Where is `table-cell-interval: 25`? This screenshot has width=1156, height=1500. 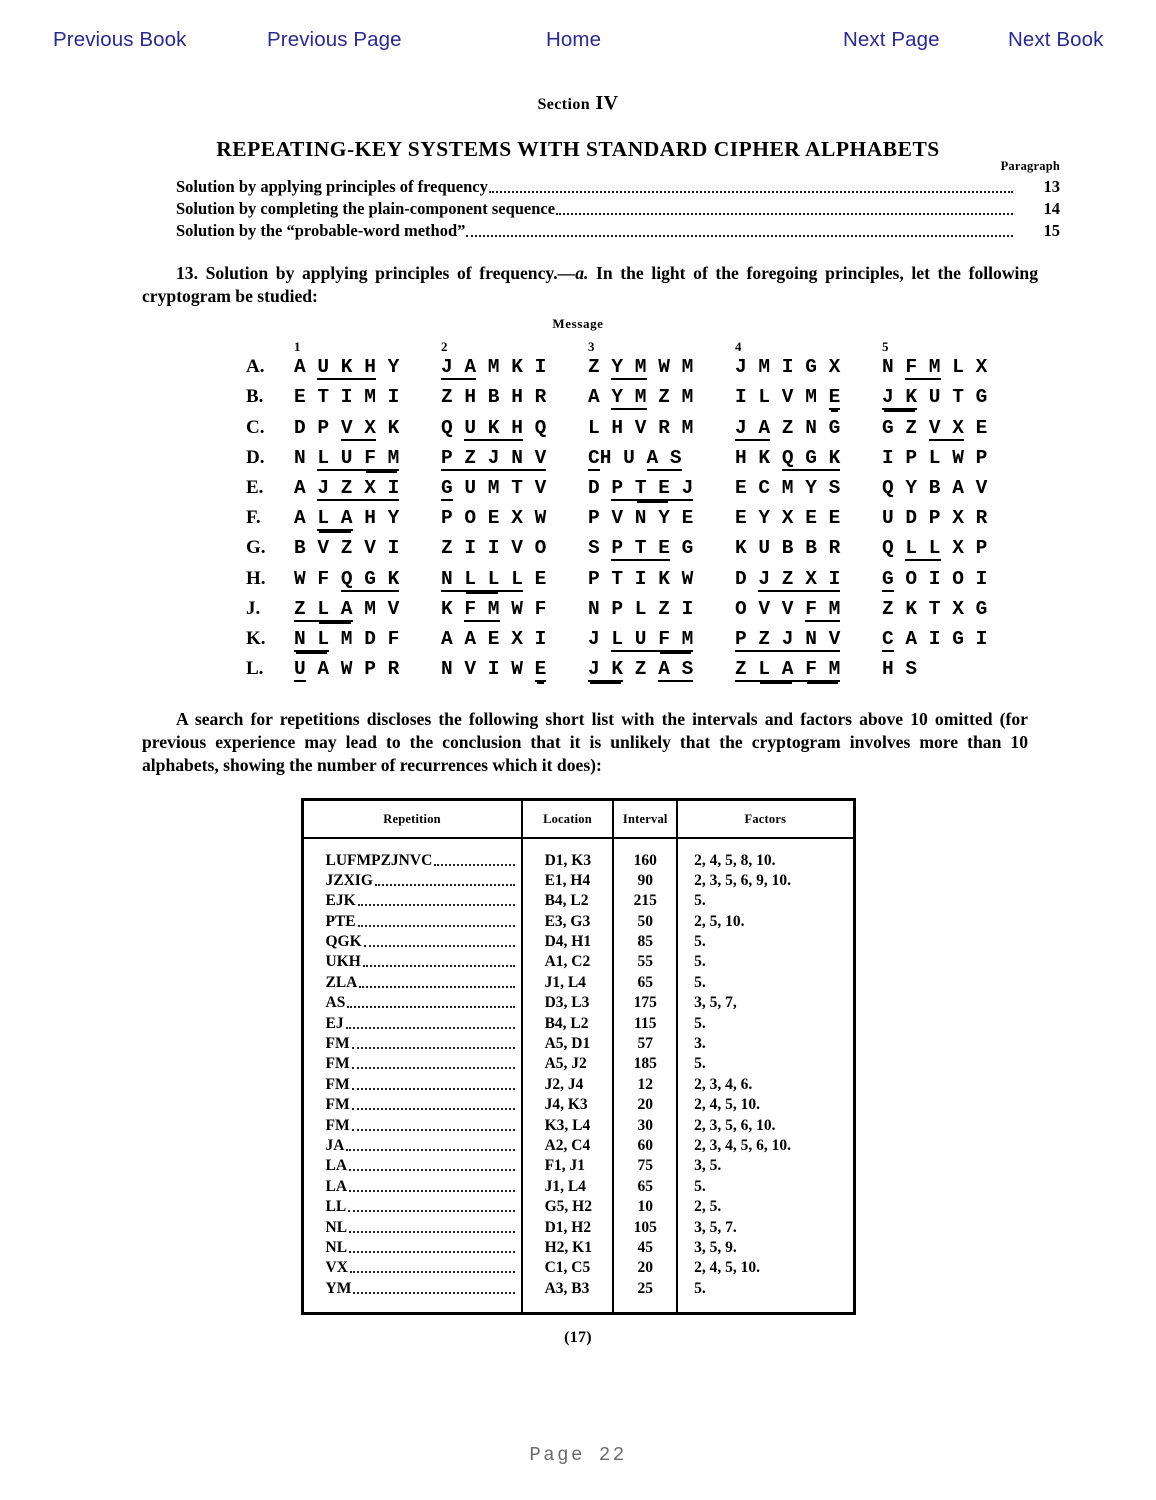 table-cell-interval: 25 is located at coordinates (646, 1295).